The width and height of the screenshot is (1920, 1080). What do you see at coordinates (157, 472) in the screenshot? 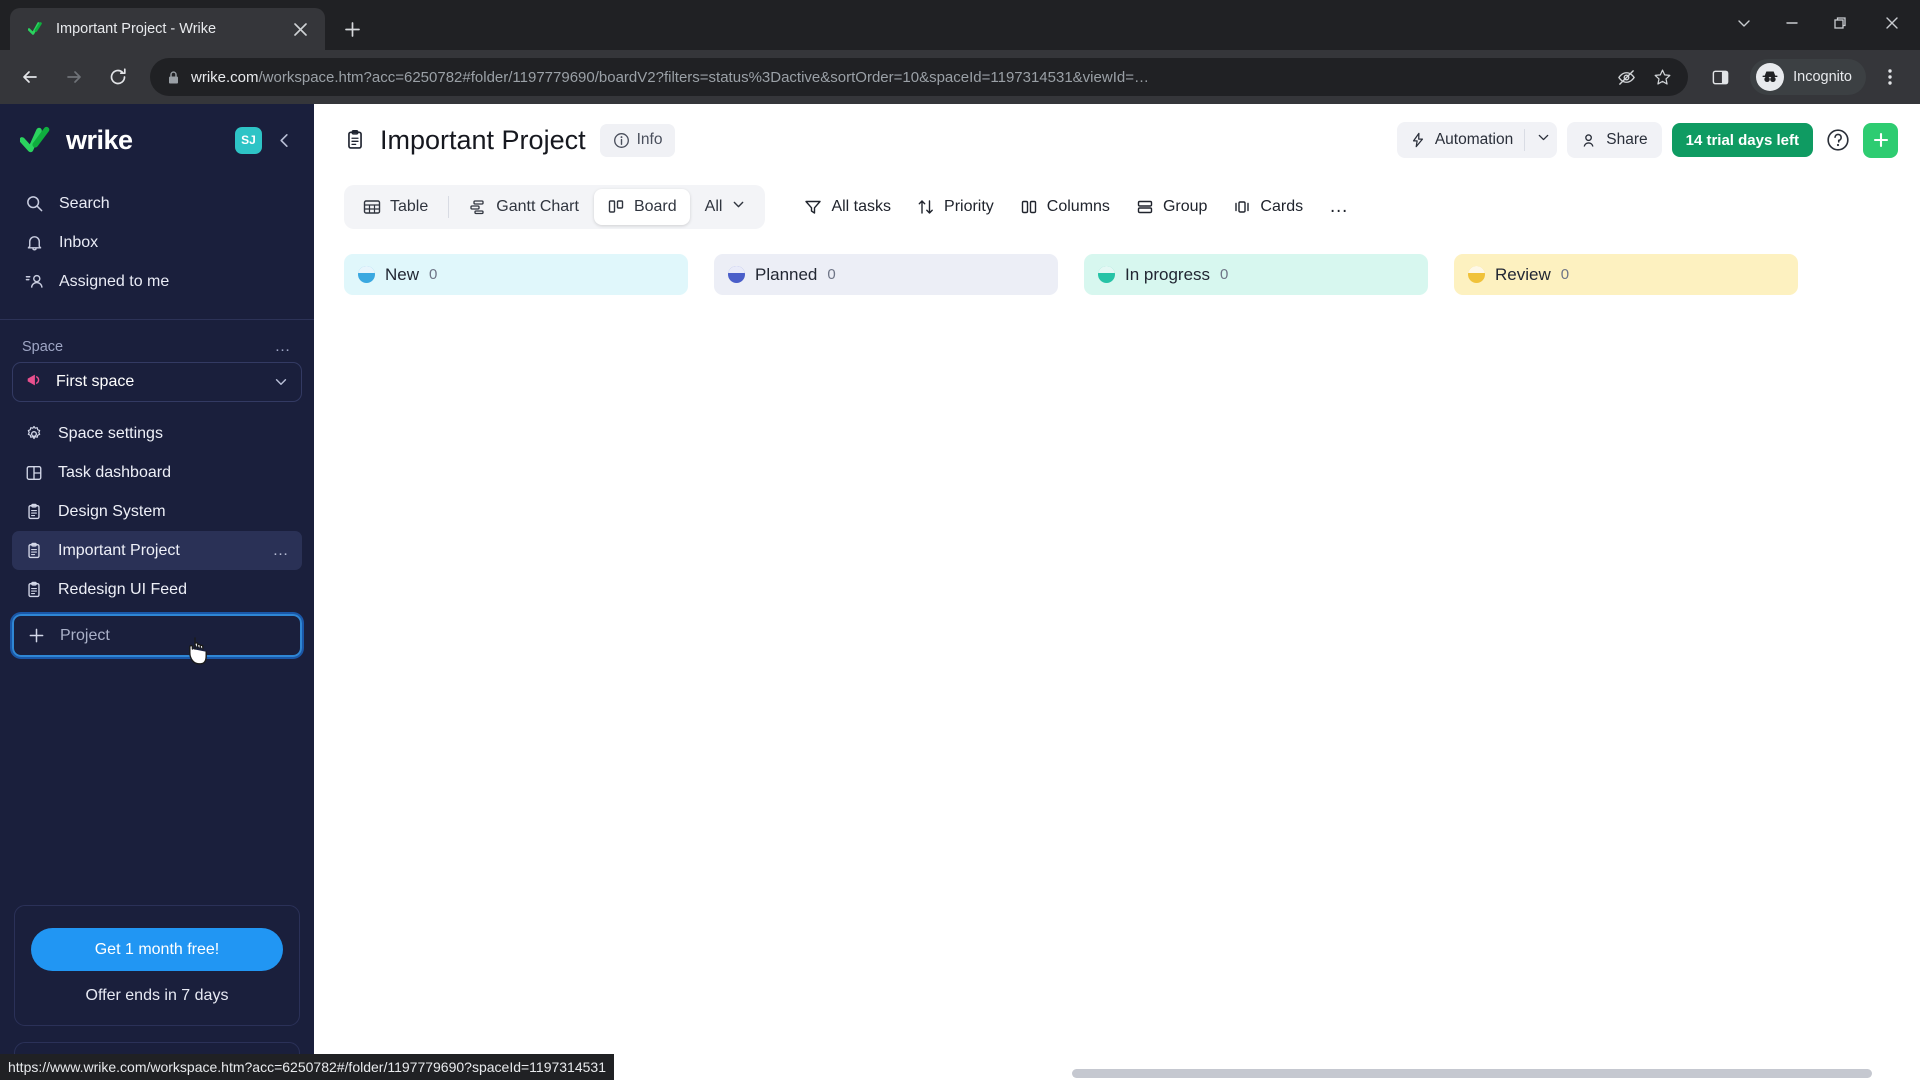
I see `sidebar-item-task-dashboard: Task dashboard` at bounding box center [157, 472].